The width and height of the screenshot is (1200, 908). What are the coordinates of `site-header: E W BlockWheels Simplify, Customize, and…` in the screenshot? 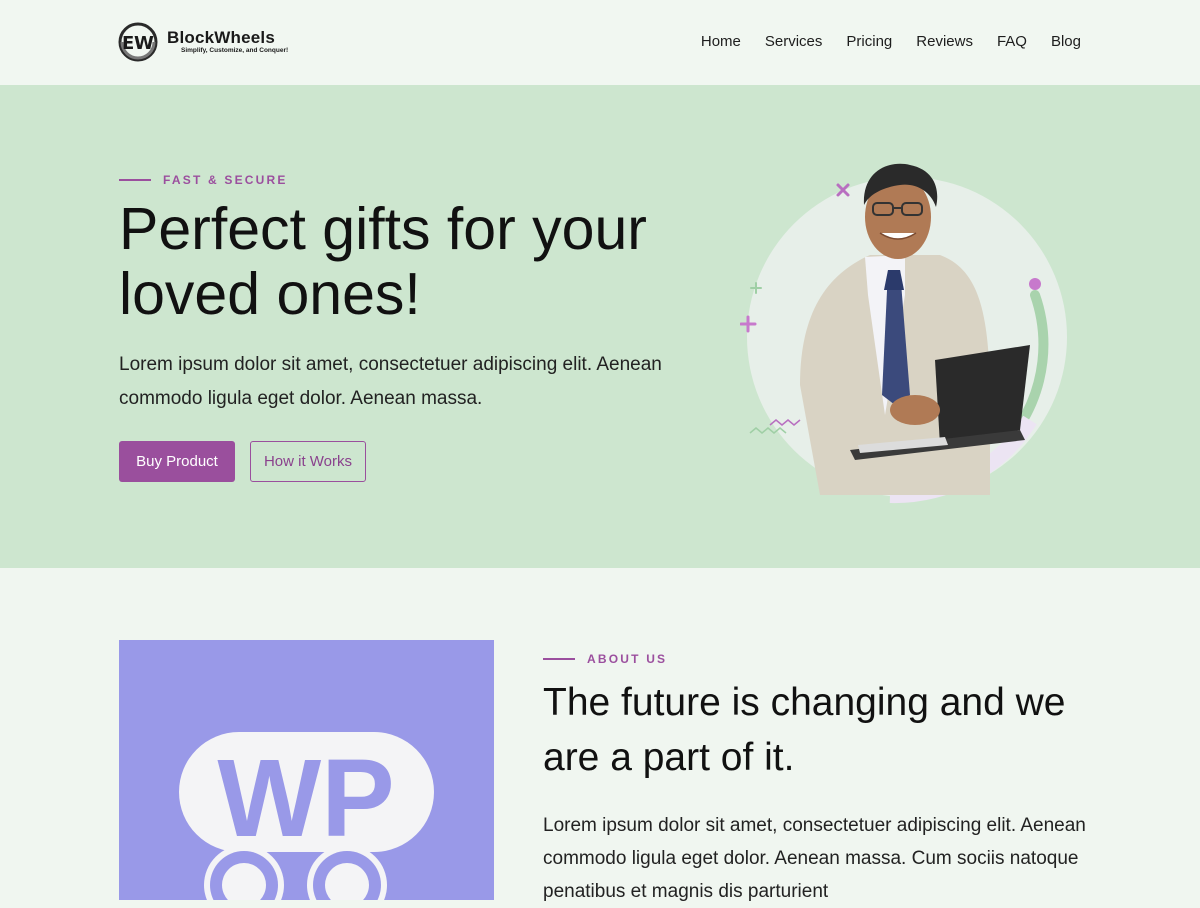 It's located at (600, 42).